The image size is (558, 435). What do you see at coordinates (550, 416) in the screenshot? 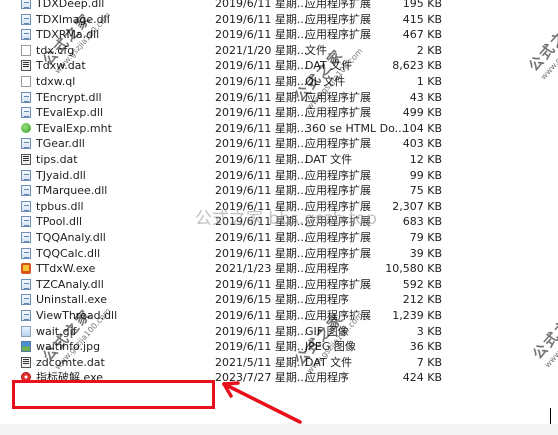
I see `text-caret` at bounding box center [550, 416].